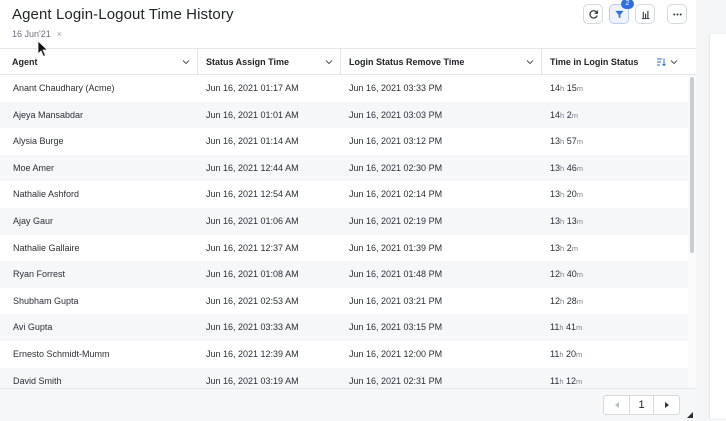 This screenshot has width=726, height=421. I want to click on status-assign-time: Jun 16, 2021 03:19 AM, so click(252, 380).